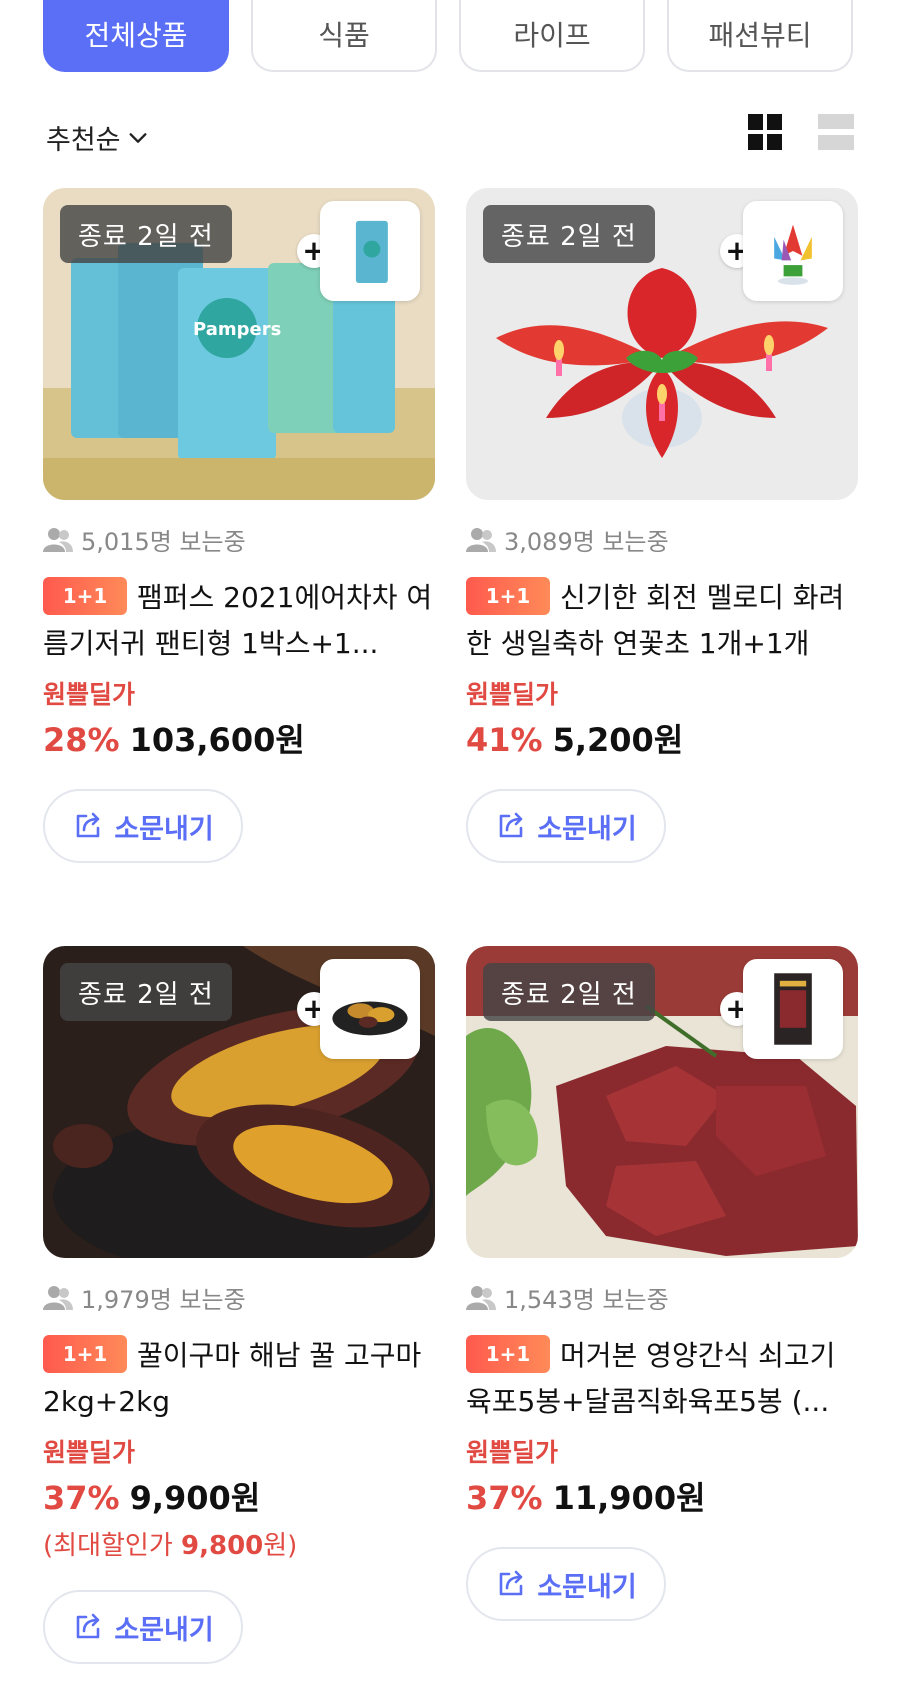  I want to click on chevron-down-icon, so click(138, 137).